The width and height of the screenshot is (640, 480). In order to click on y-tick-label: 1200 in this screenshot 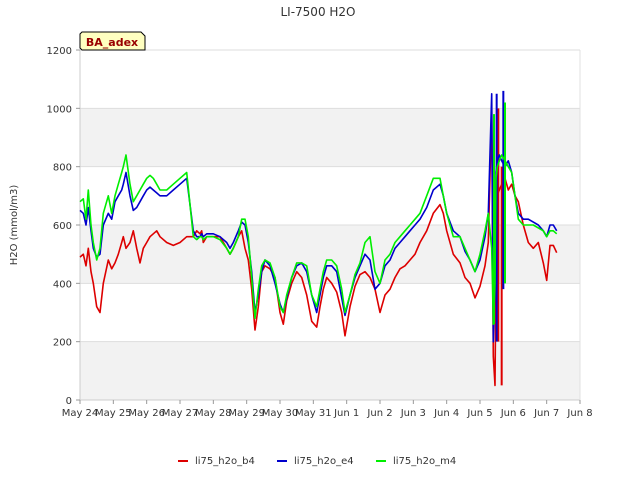, I will do `click(59, 51)`.